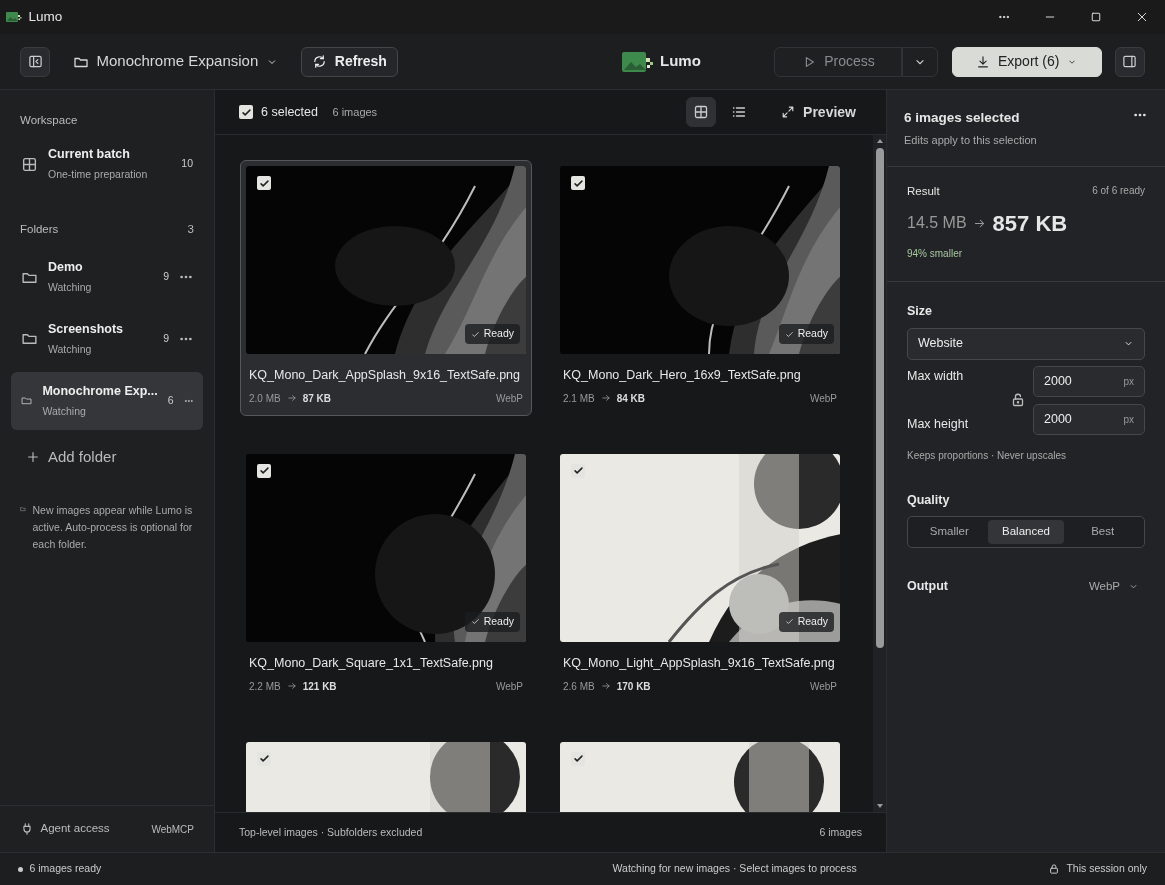 This screenshot has width=1165, height=885. Describe the element at coordinates (113, 527) in the screenshot. I see `info-note: New images appear while Lumo is active. Auto-process is optional for each folder.` at that location.